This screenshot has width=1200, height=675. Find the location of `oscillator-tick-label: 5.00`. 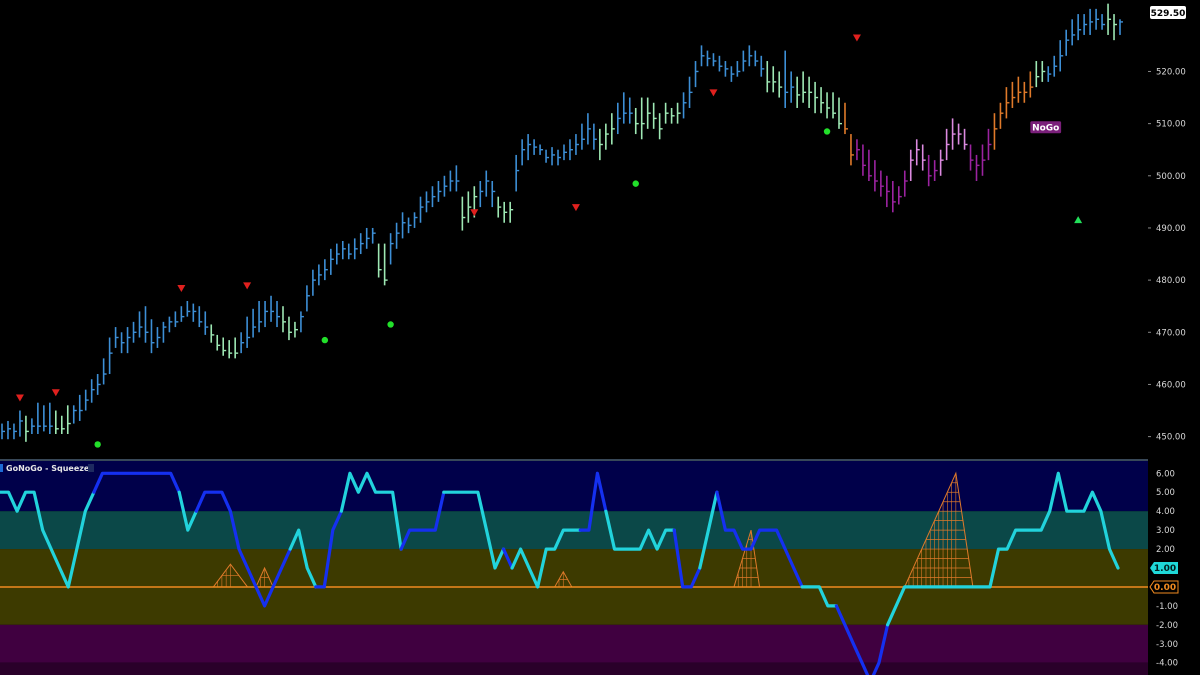

oscillator-tick-label: 5.00 is located at coordinates (1165, 493).